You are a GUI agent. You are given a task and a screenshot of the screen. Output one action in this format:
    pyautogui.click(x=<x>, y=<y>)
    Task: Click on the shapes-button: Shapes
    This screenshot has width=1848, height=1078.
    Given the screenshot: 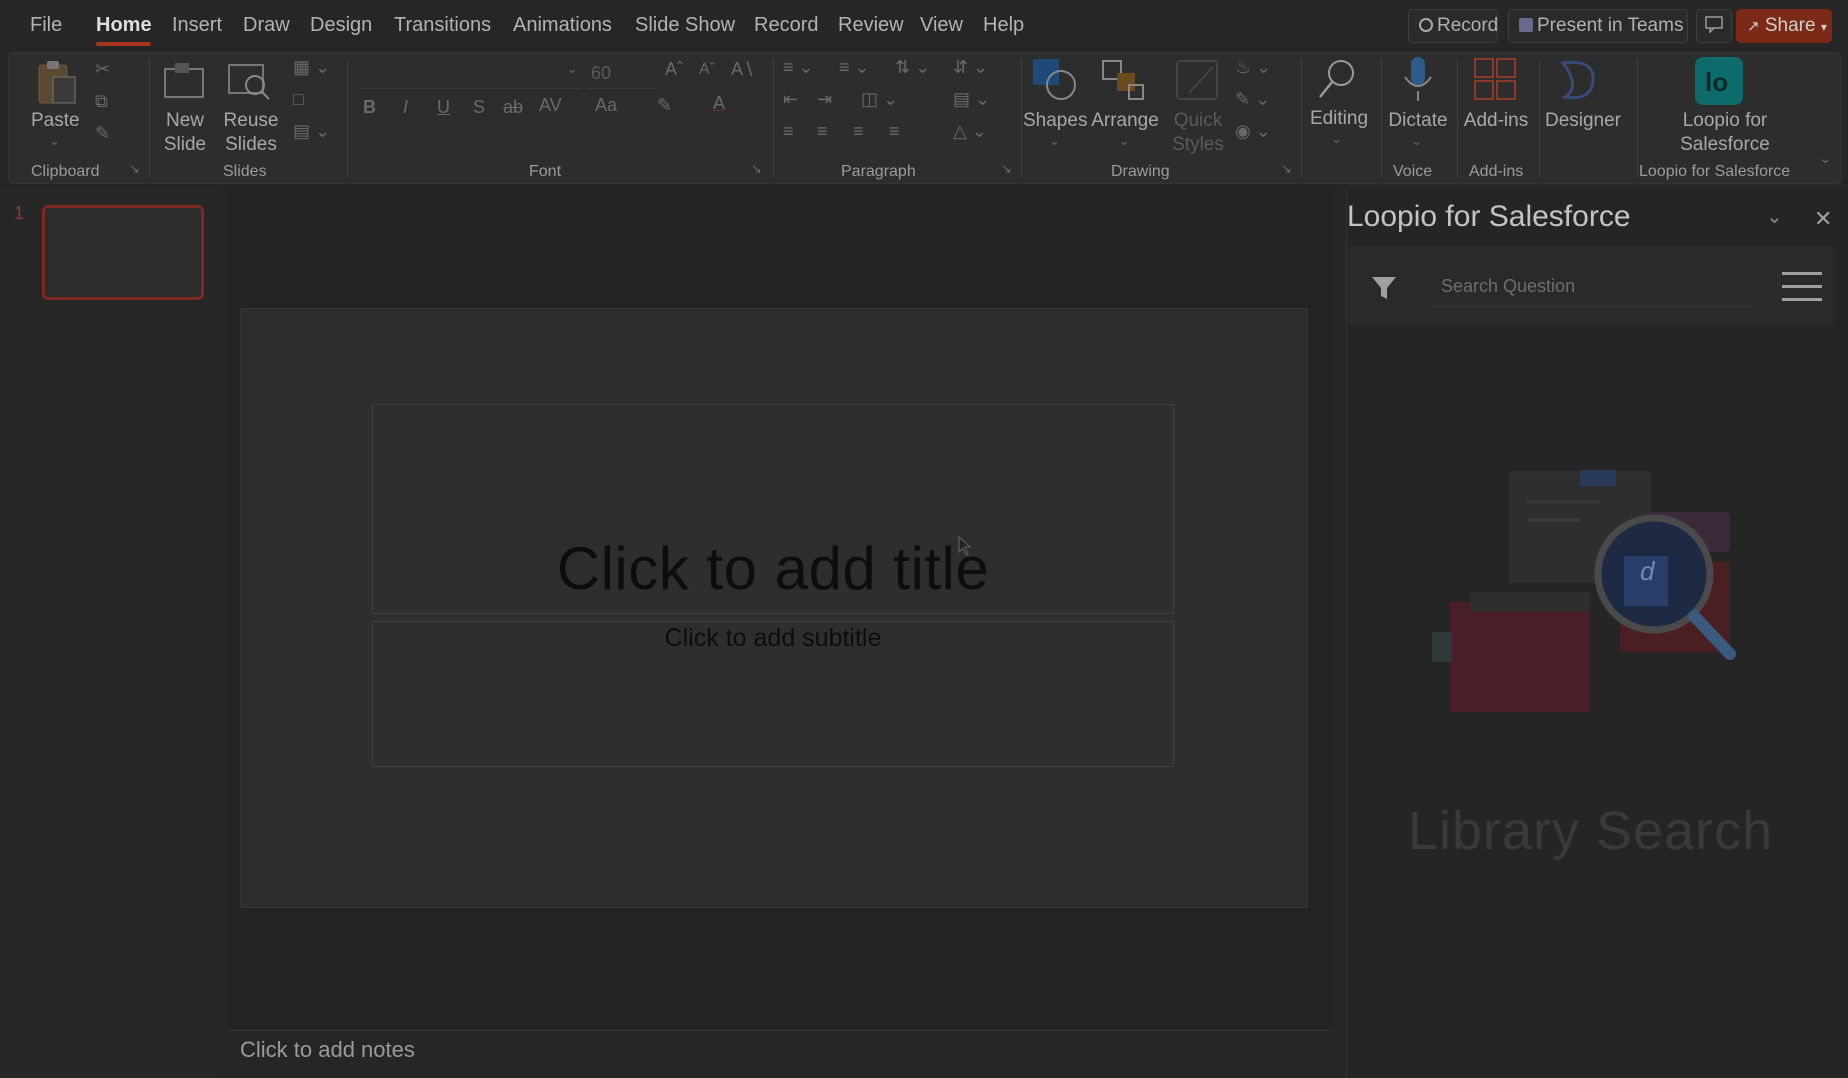 What is the action you would take?
    pyautogui.click(x=1055, y=121)
    